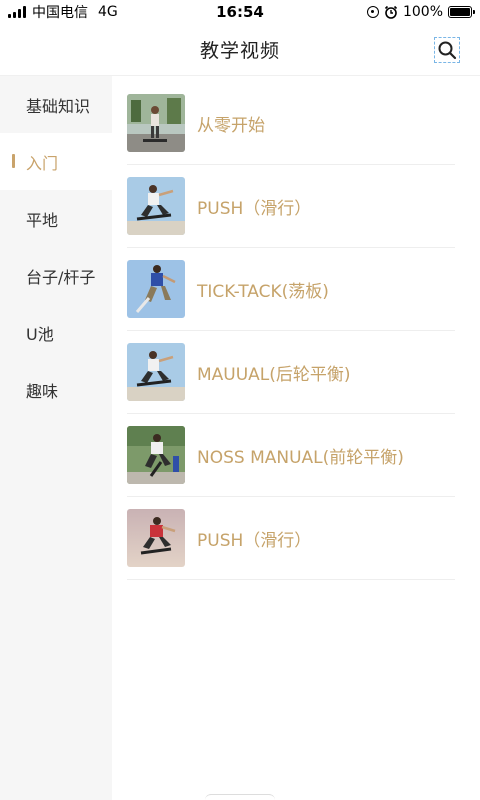 This screenshot has height=800, width=480. Describe the element at coordinates (391, 12) in the screenshot. I see `alarm-icon` at that location.